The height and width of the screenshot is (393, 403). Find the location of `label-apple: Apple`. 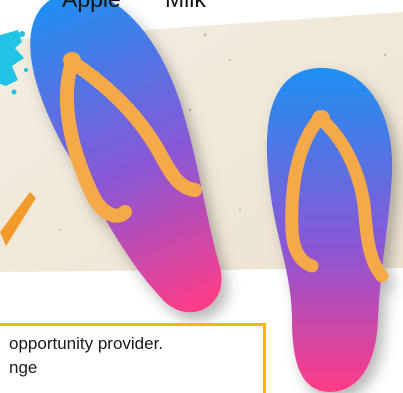

label-apple: Apple is located at coordinates (91, 6).